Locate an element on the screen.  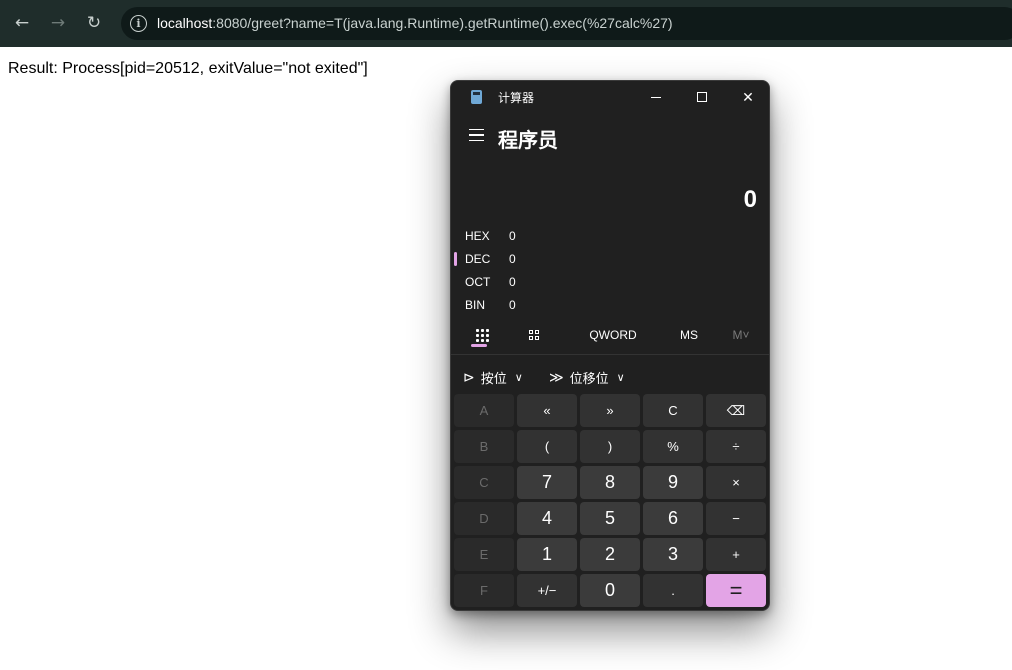
radix-row-hex: HEX 0 is located at coordinates (565, 236).